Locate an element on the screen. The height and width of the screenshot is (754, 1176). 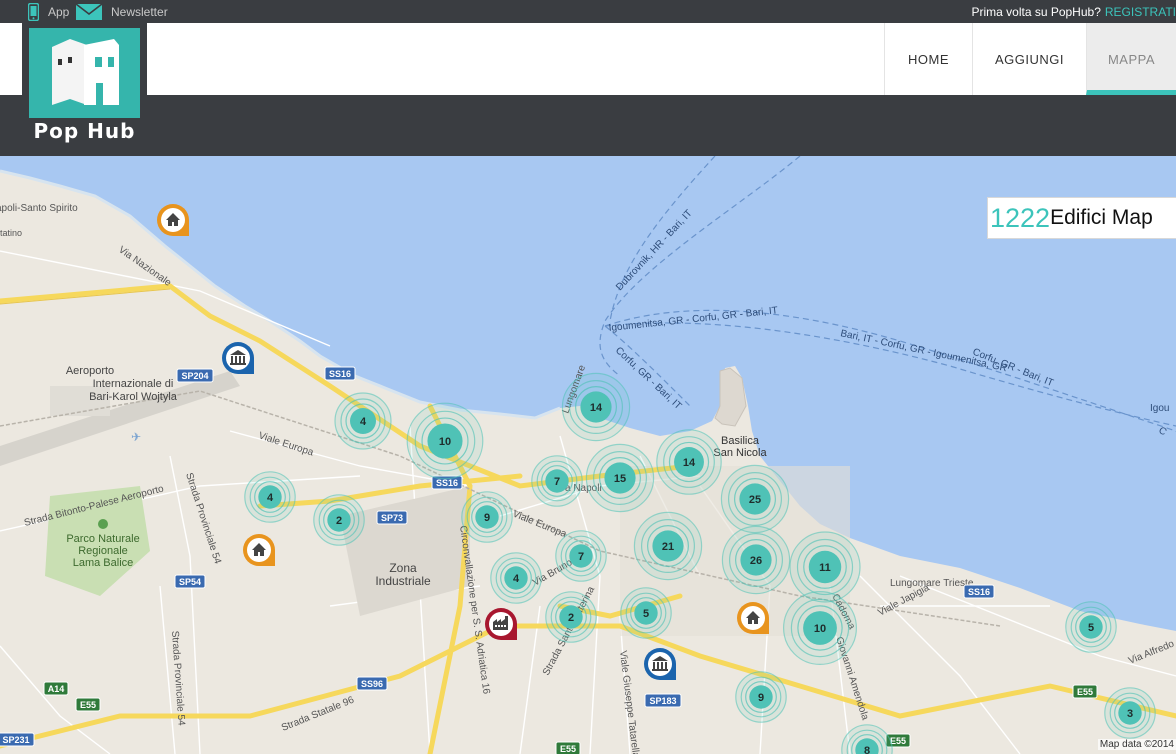
cluster-marker: 26 is located at coordinates (756, 560).